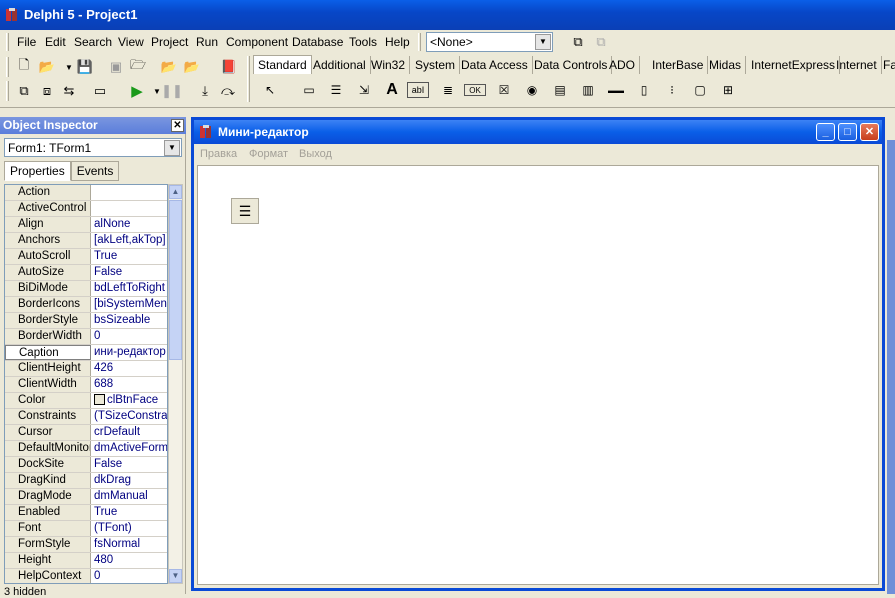 The width and height of the screenshot is (895, 598). Describe the element at coordinates (138, 67) in the screenshot. I see `open-project-icon: 🗁` at that location.